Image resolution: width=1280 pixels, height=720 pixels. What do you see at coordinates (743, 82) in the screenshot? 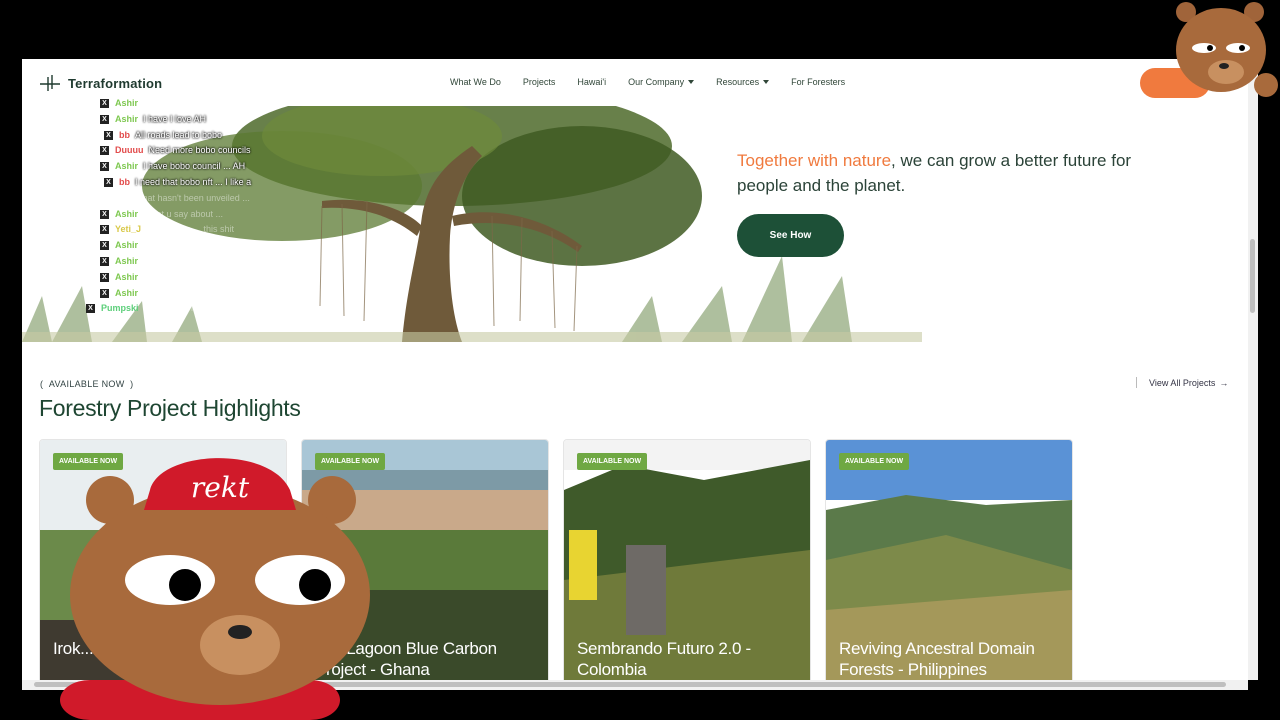
I see `nav-resources: Resources` at bounding box center [743, 82].